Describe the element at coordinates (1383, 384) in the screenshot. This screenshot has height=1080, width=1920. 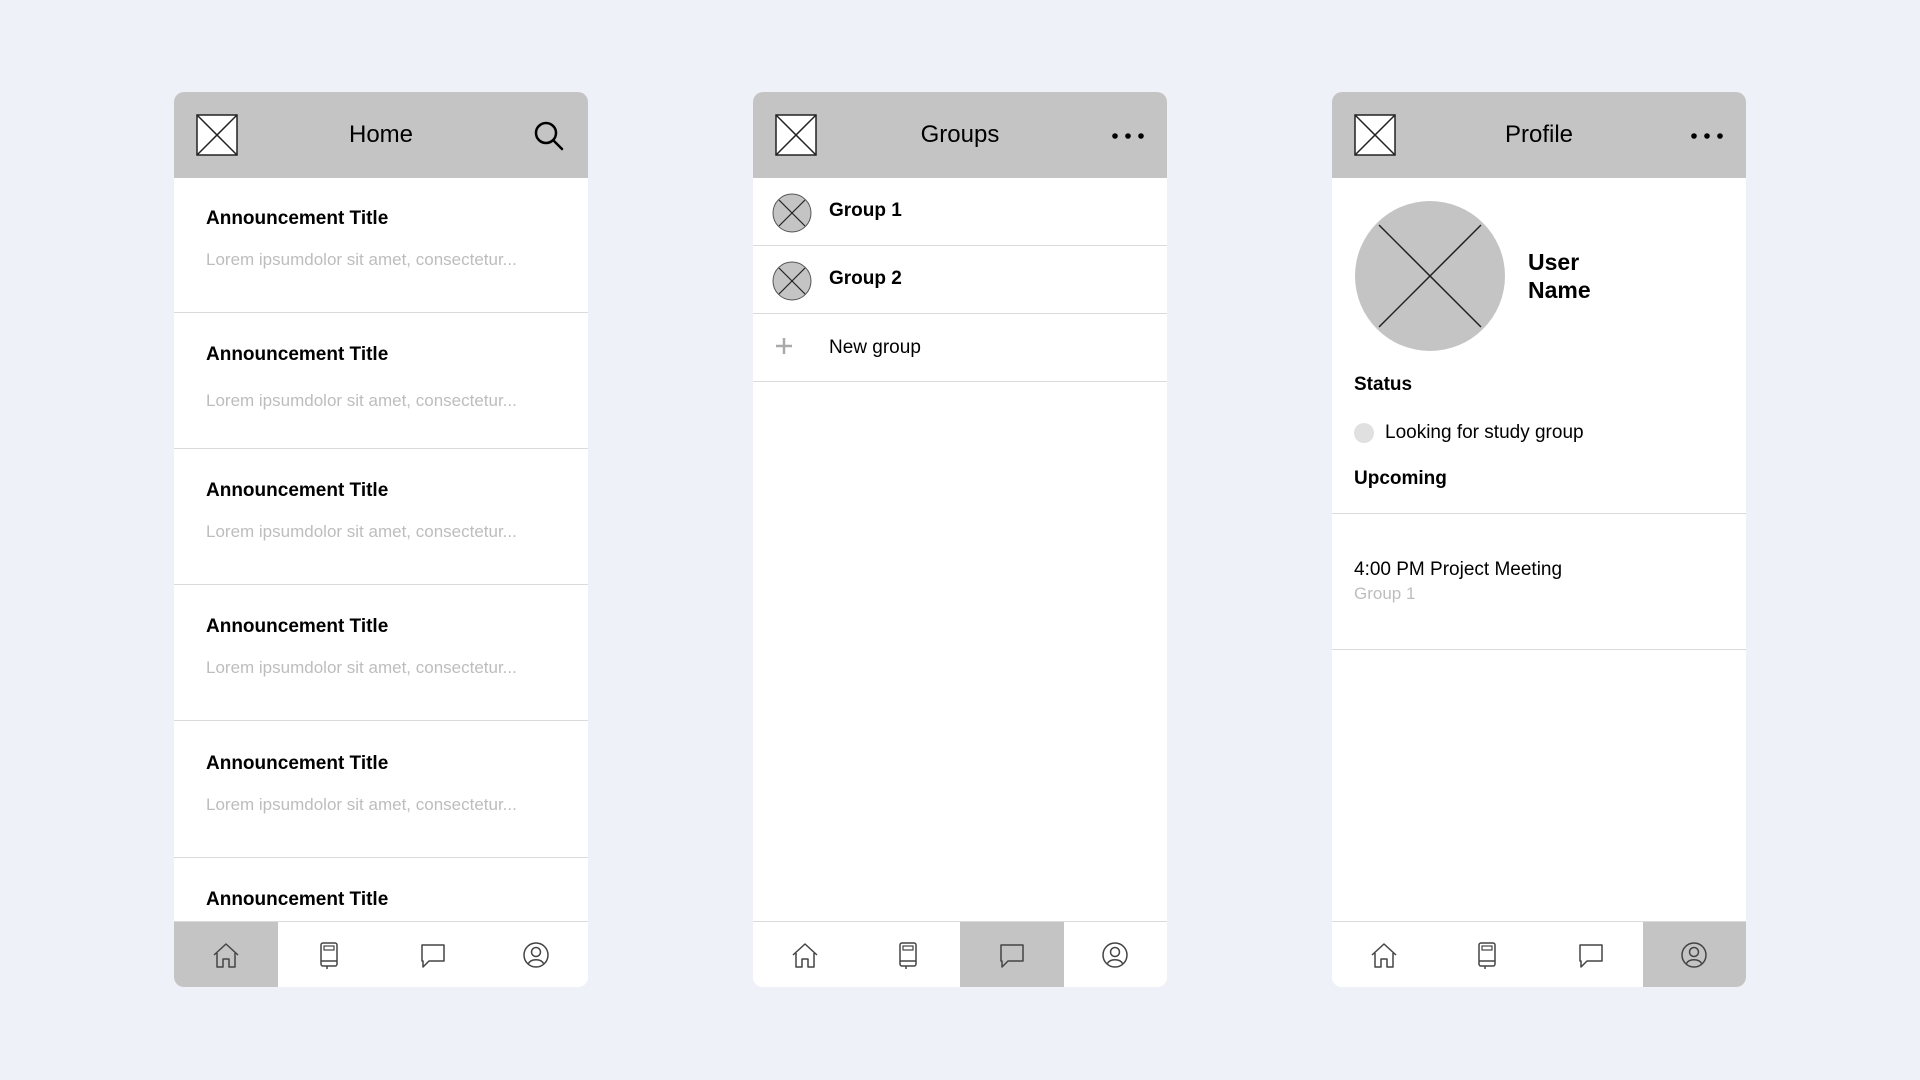
I see `status-heading: Status` at that location.